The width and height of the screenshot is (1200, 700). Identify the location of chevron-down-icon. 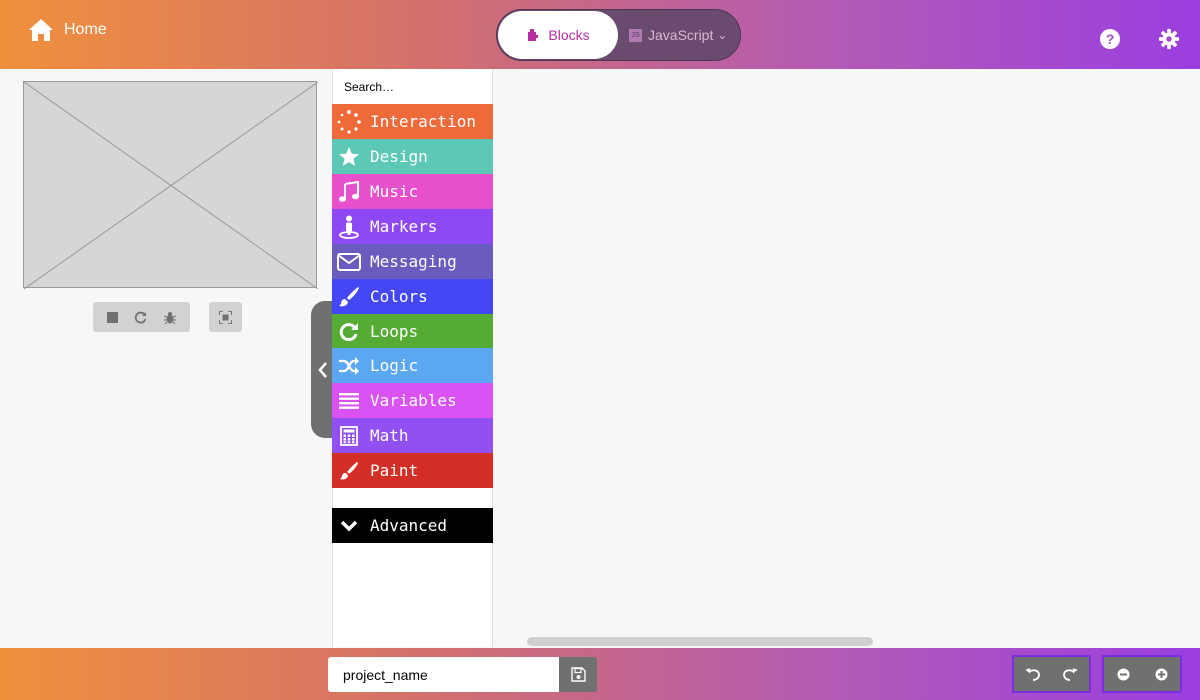
(349, 526).